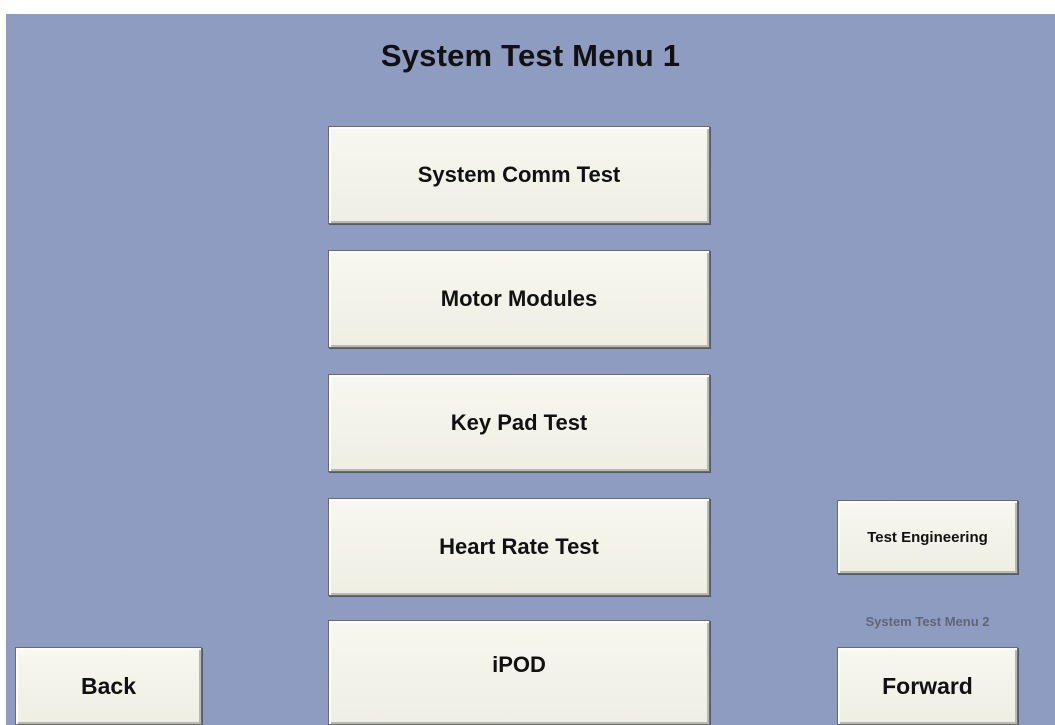 This screenshot has height=725, width=1055. Describe the element at coordinates (108, 686) in the screenshot. I see `back-button: Back` at that location.